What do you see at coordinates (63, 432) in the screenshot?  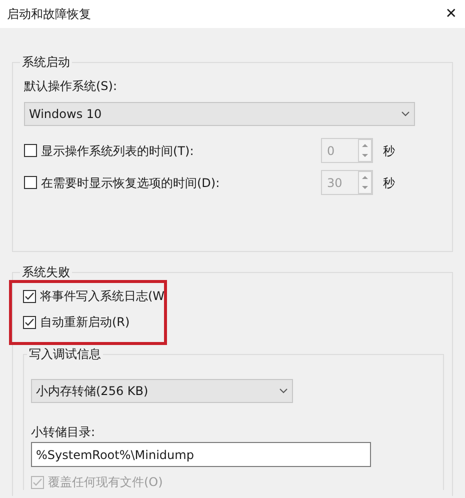 I see `field-label: 小转储目录:` at bounding box center [63, 432].